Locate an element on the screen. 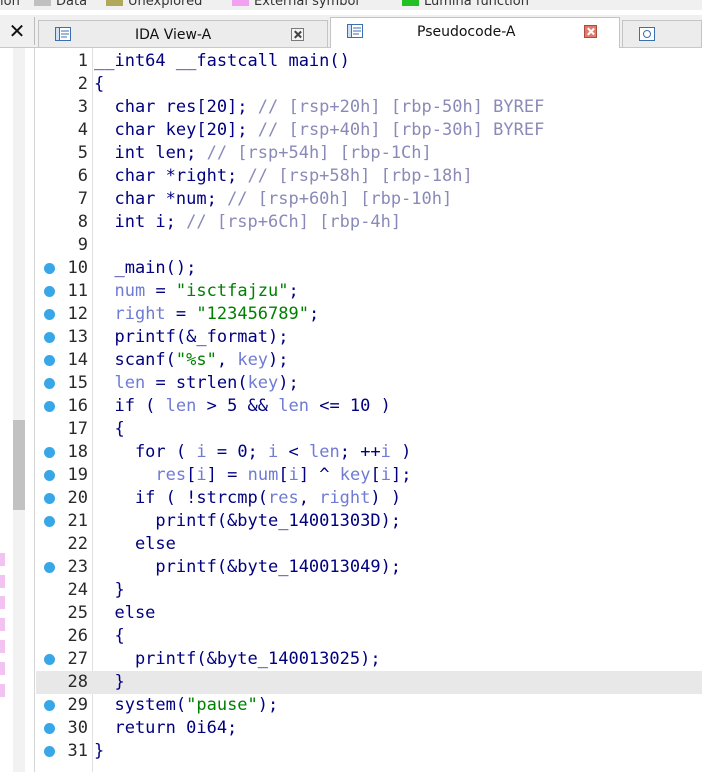 Image resolution: width=702 pixels, height=772 pixels. code-line: 31} is located at coordinates (369, 751).